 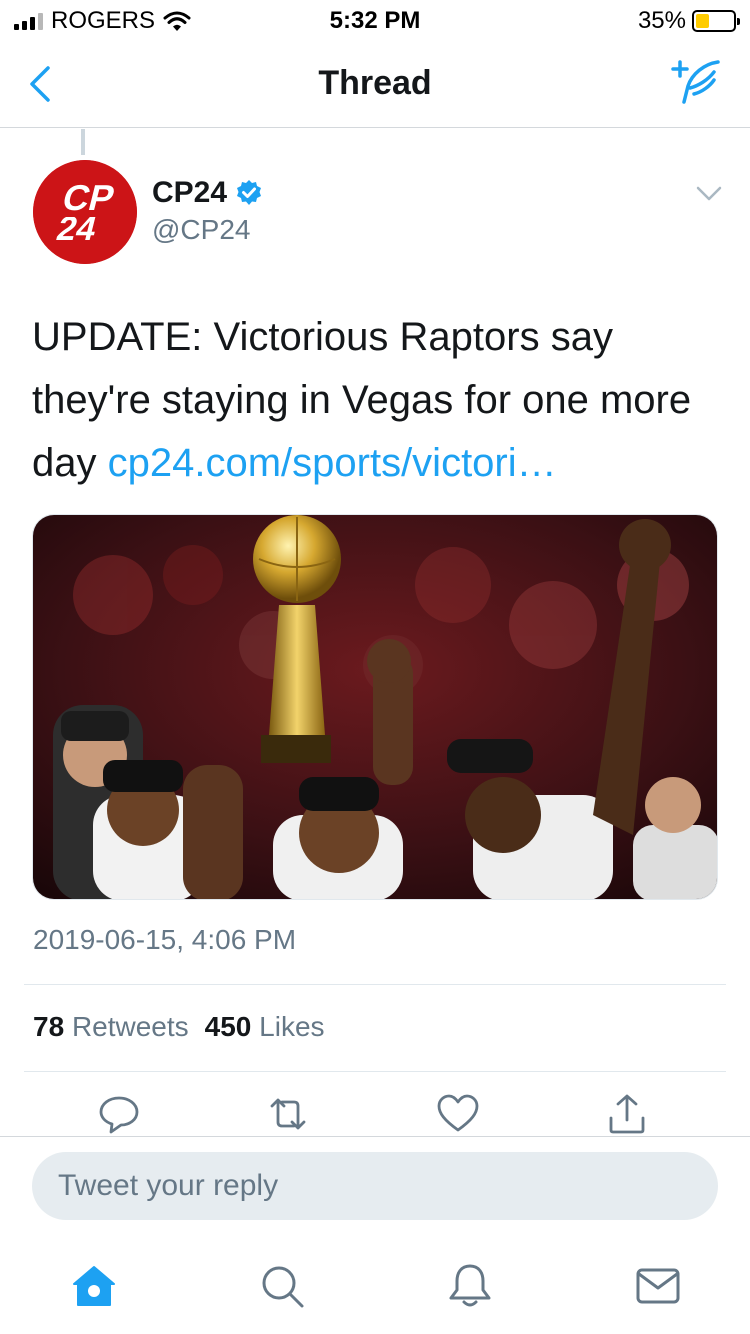 I want to click on reply-icon, so click(x=119, y=1114).